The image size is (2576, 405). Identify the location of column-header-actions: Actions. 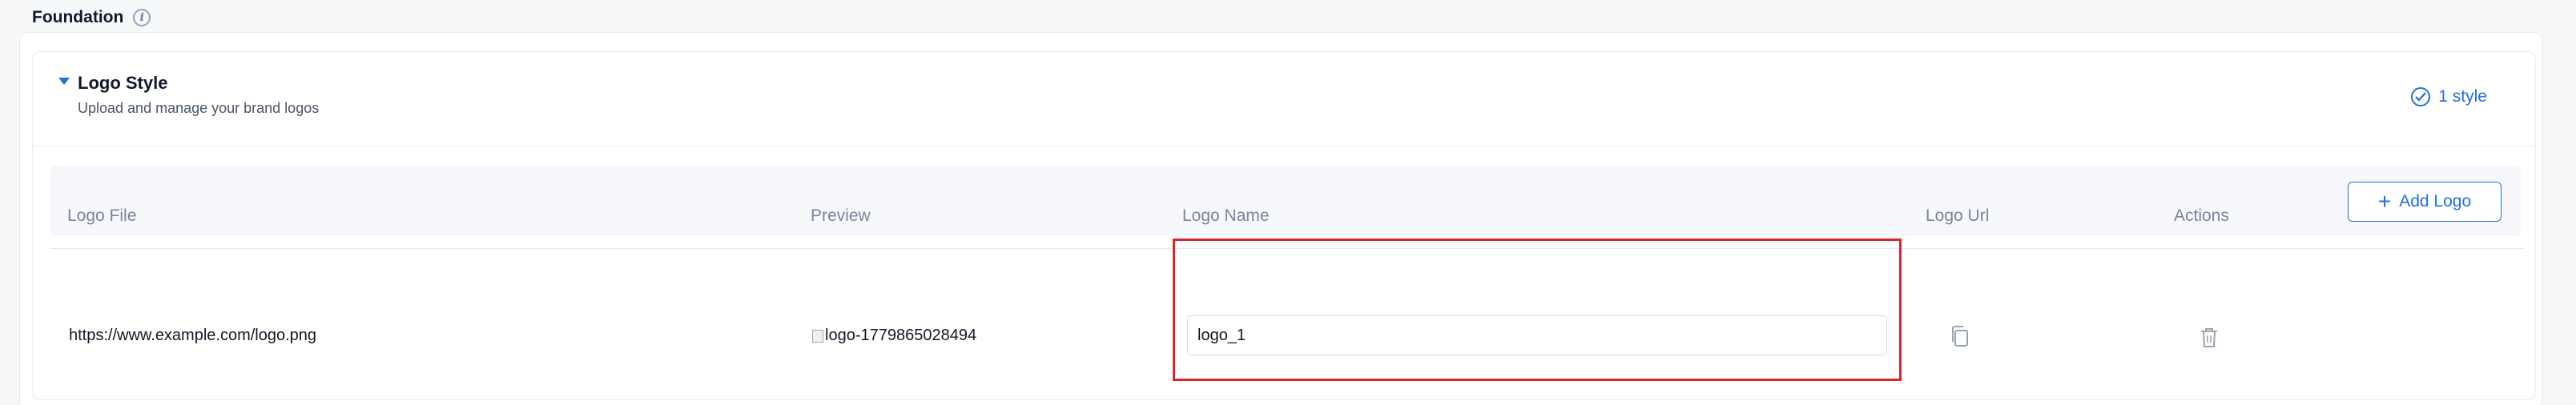
(2201, 216).